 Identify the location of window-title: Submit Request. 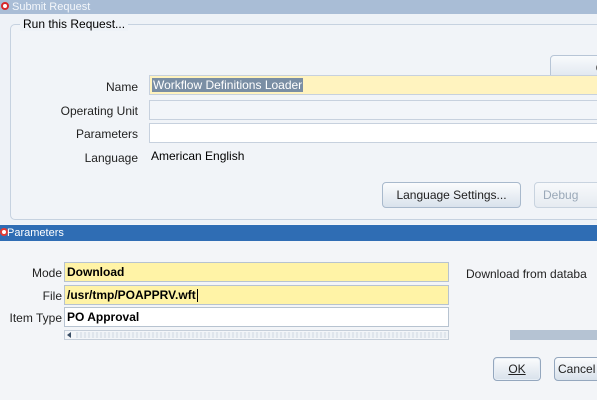
(51, 7).